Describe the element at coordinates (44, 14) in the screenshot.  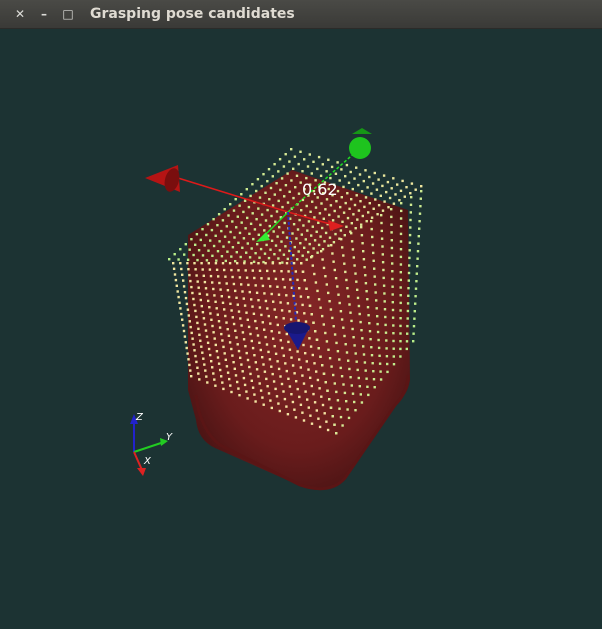
I see `minimize-icon: –` at that location.